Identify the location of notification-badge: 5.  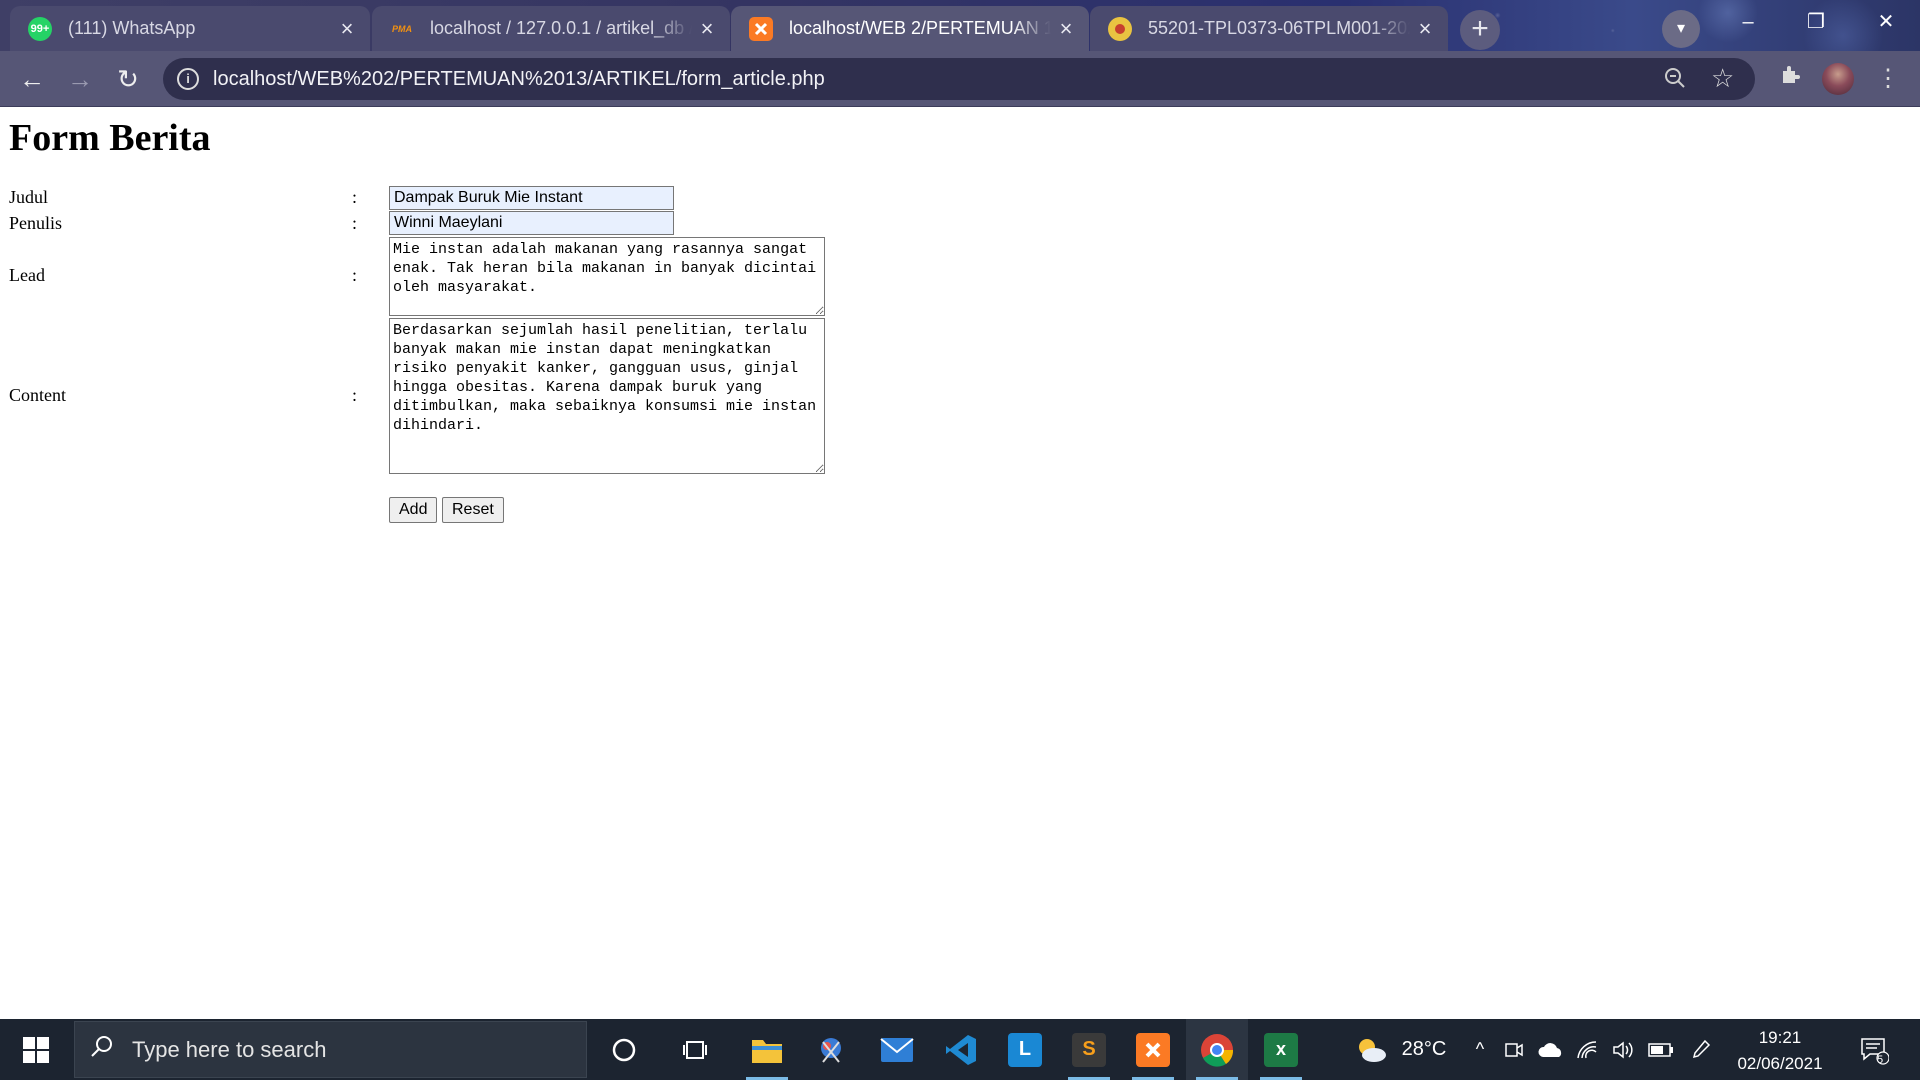
(1880, 1060).